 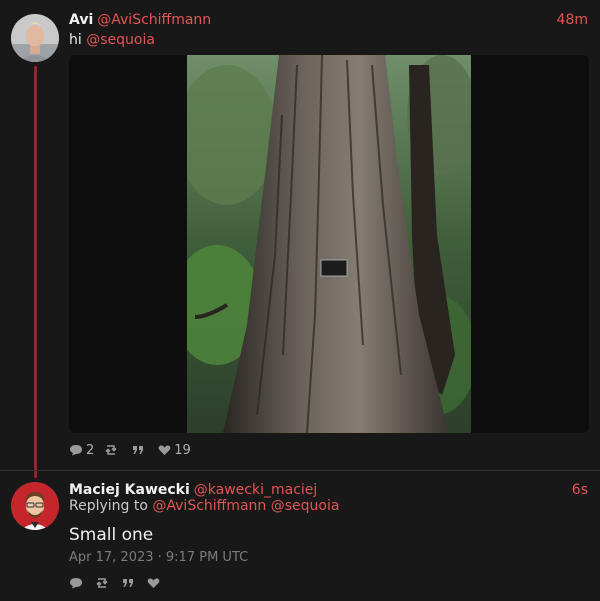 I want to click on replying-to: Replying to @AviSchiffmann @sequoia, so click(x=204, y=506).